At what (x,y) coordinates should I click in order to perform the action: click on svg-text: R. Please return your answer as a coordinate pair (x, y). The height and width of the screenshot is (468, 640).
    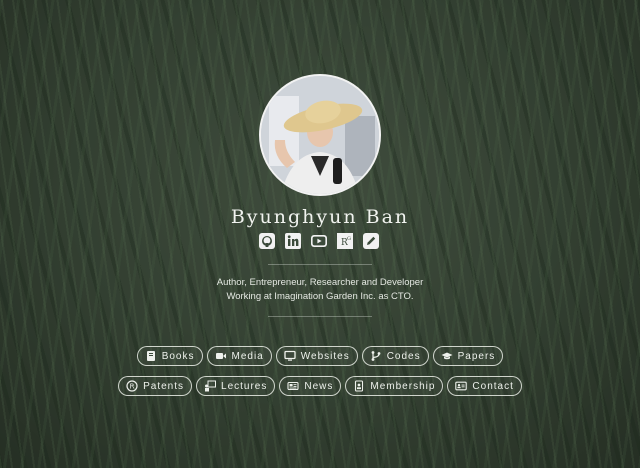
    Looking at the image, I should click on (133, 387).